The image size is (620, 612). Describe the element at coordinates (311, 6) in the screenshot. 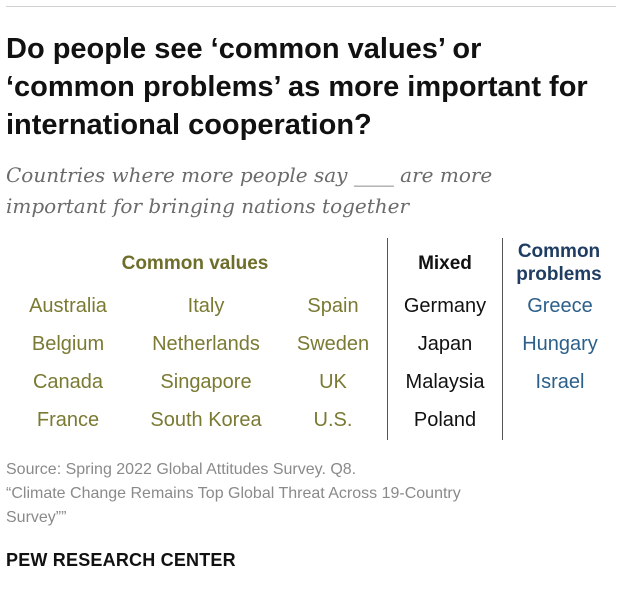

I see `top-rule` at that location.